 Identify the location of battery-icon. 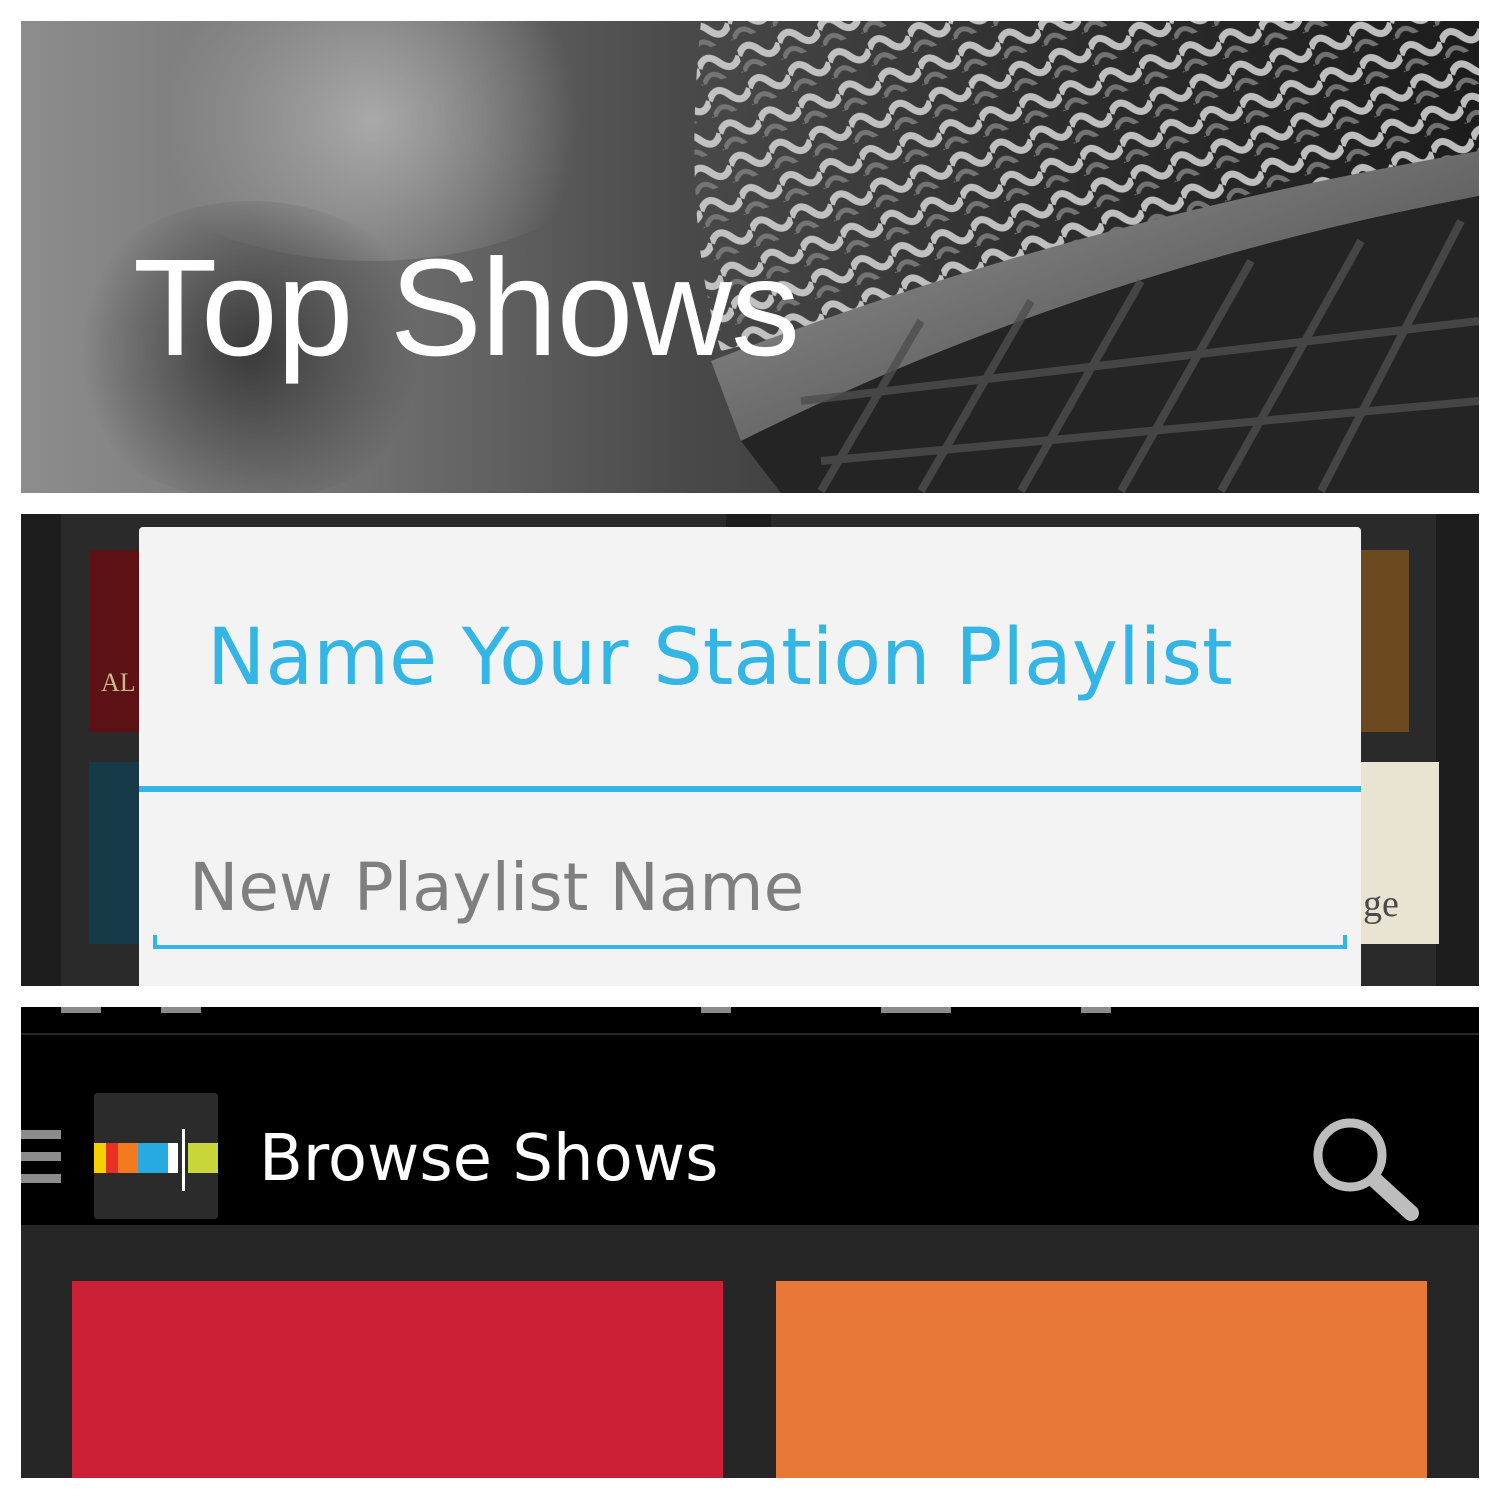
(1096, 1010).